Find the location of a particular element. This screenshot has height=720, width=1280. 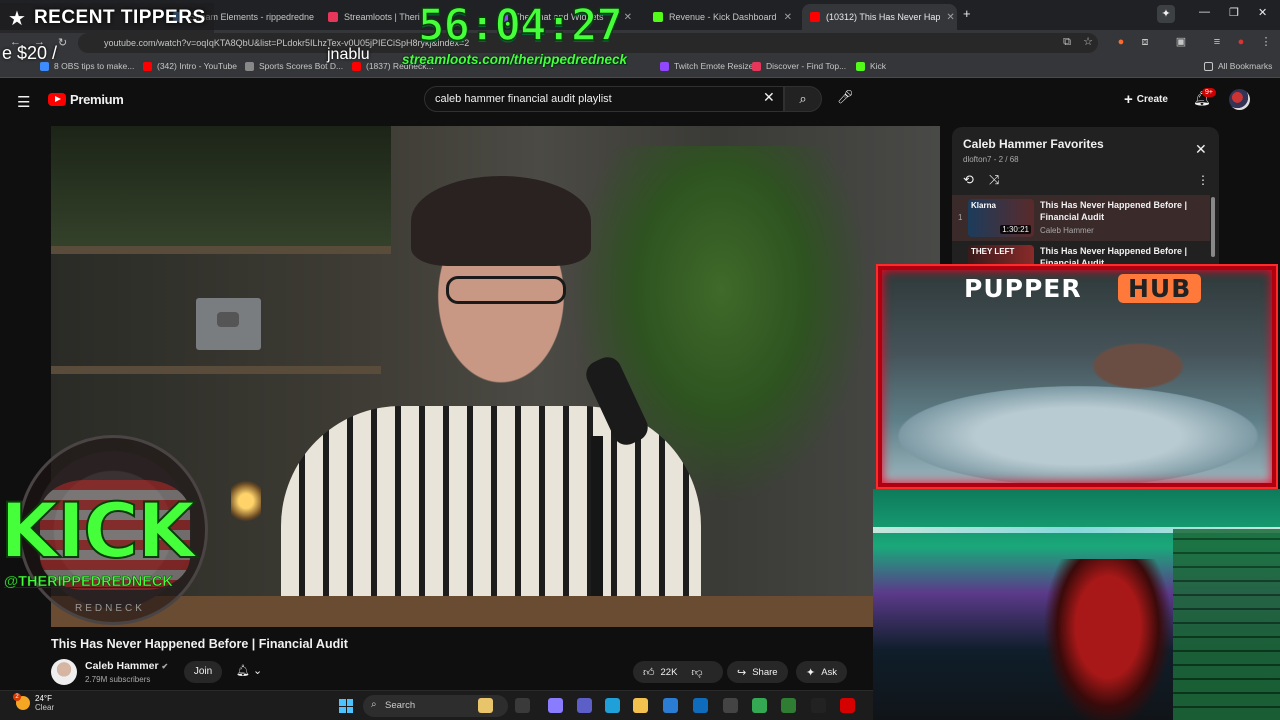

extensions-icon: ⧈ is located at coordinates (1145, 42).